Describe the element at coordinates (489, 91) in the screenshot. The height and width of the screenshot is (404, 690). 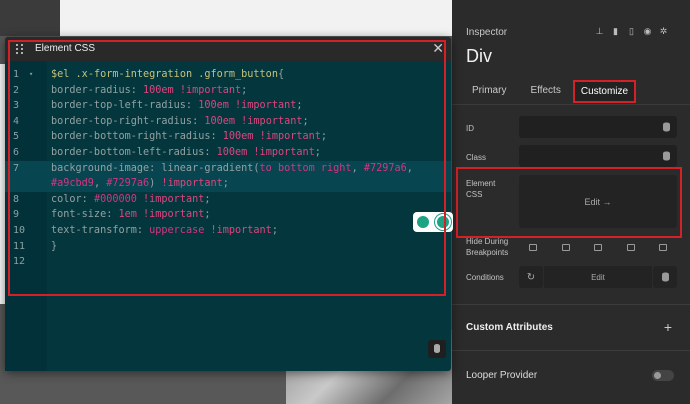
I see `tab-primary: Primary` at that location.